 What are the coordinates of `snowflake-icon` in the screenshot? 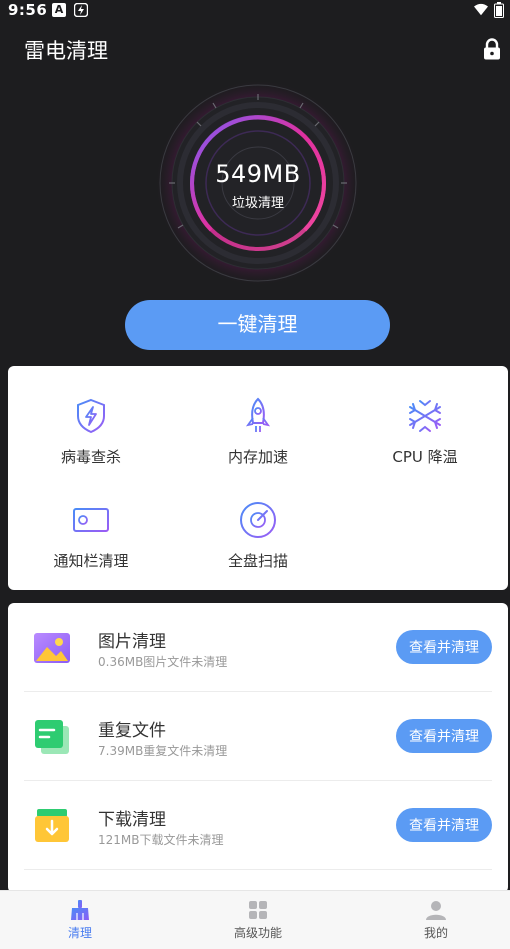 It's located at (425, 416).